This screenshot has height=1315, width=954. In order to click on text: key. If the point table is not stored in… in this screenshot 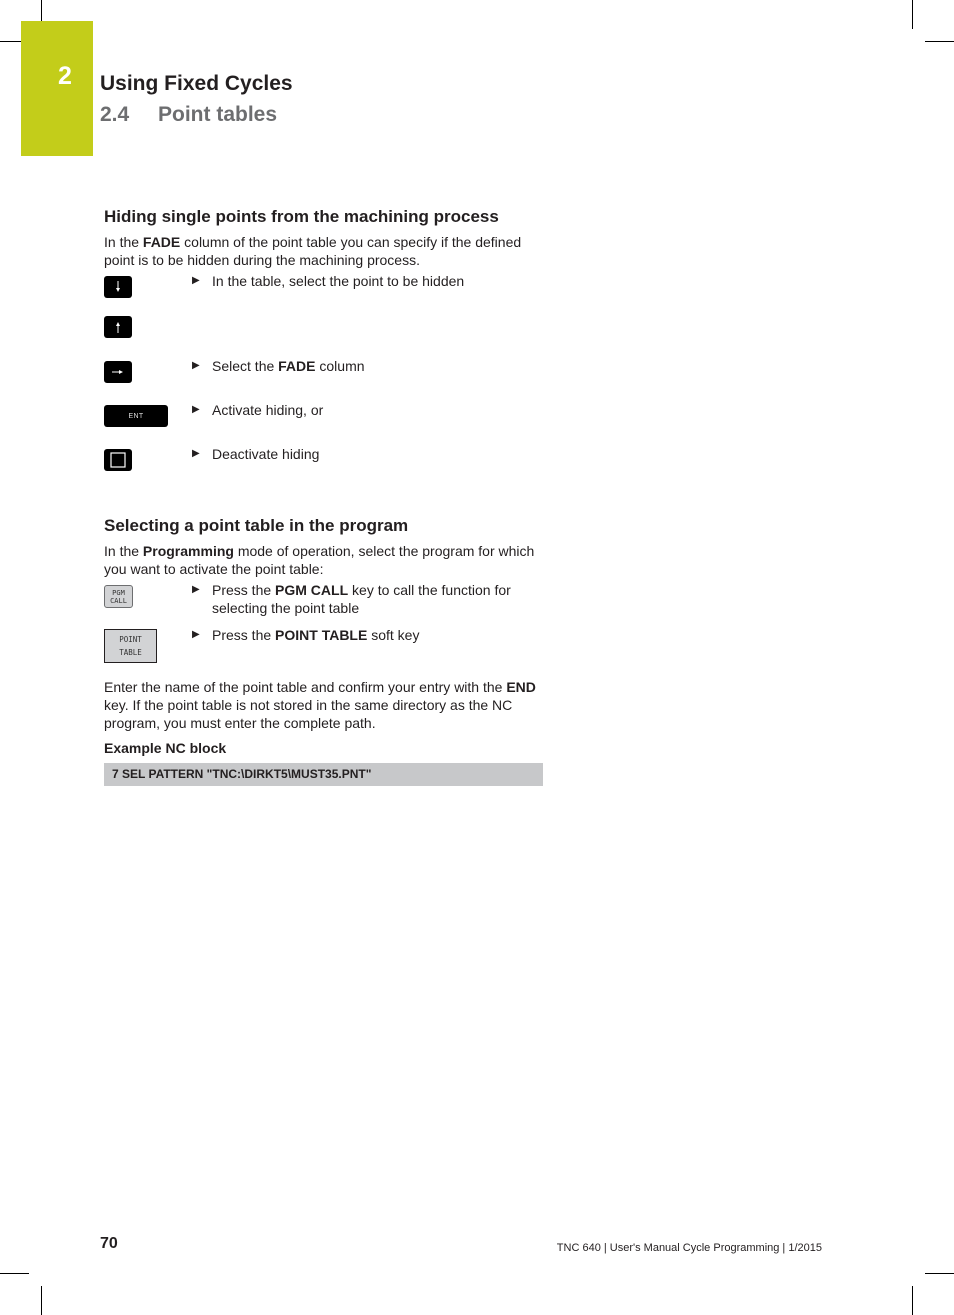, I will do `click(308, 714)`.